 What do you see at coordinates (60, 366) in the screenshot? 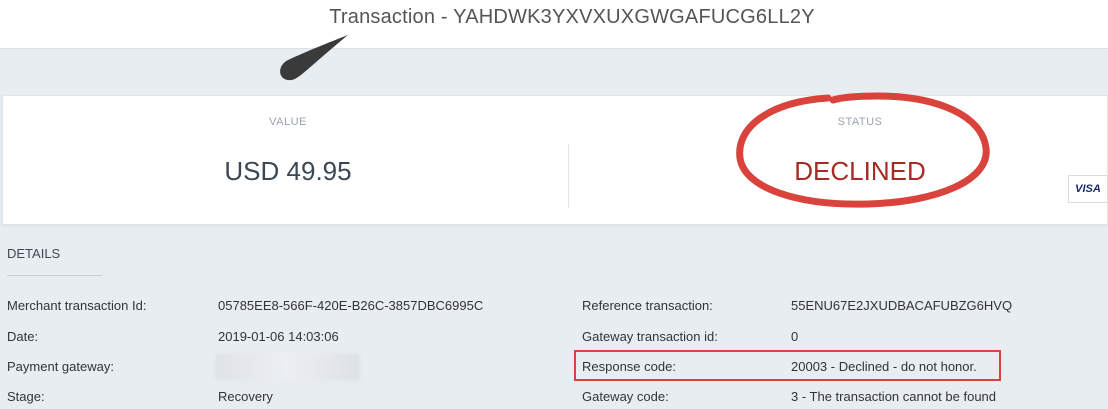
I see `payment-gateway-label: Payment gateway:` at bounding box center [60, 366].